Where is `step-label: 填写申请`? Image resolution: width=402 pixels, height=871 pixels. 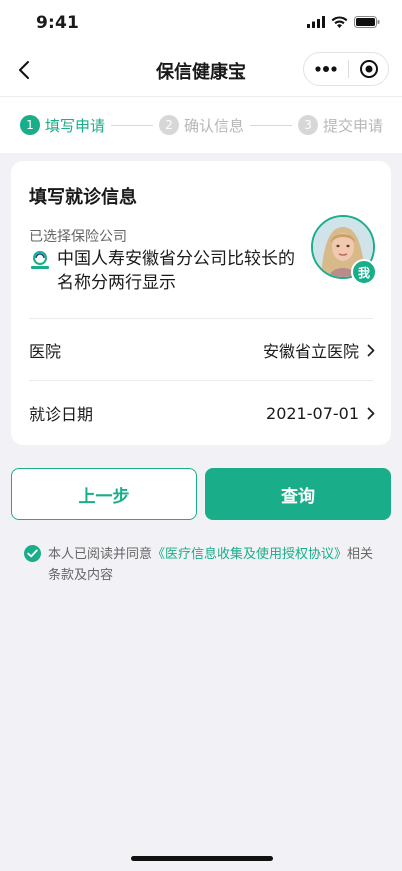 step-label: 填写申请 is located at coordinates (75, 125).